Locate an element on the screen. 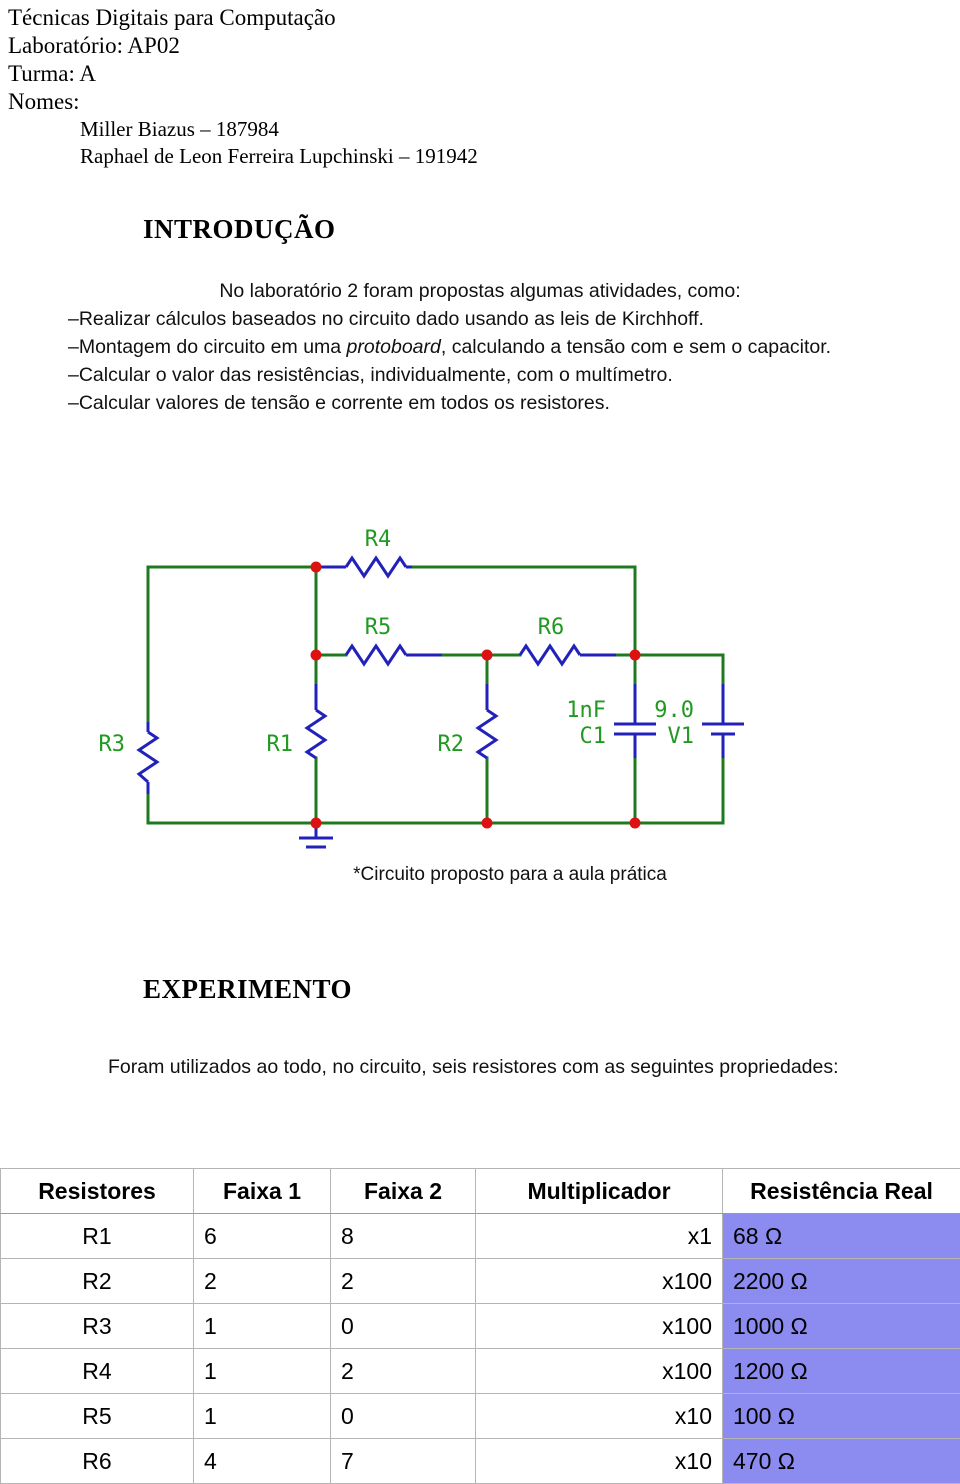 This screenshot has height=1484, width=960. junction-mid-left is located at coordinates (316, 655).